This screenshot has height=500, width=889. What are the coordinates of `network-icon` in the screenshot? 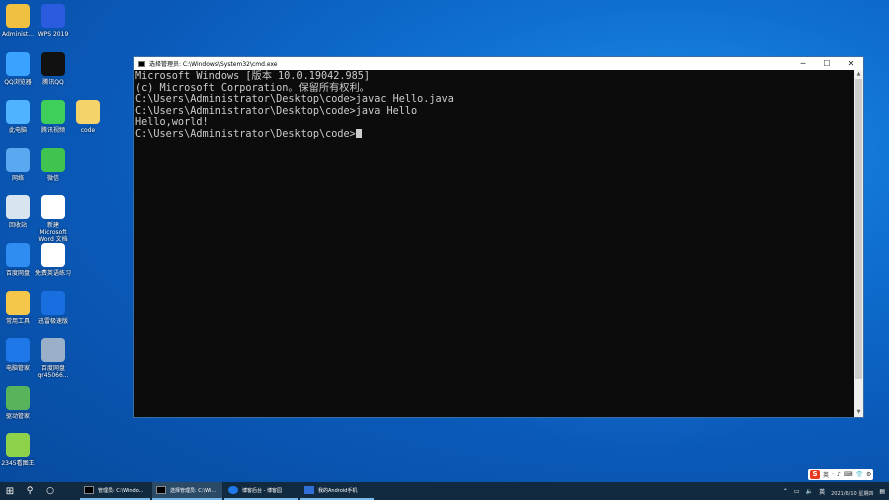 It's located at (18, 160).